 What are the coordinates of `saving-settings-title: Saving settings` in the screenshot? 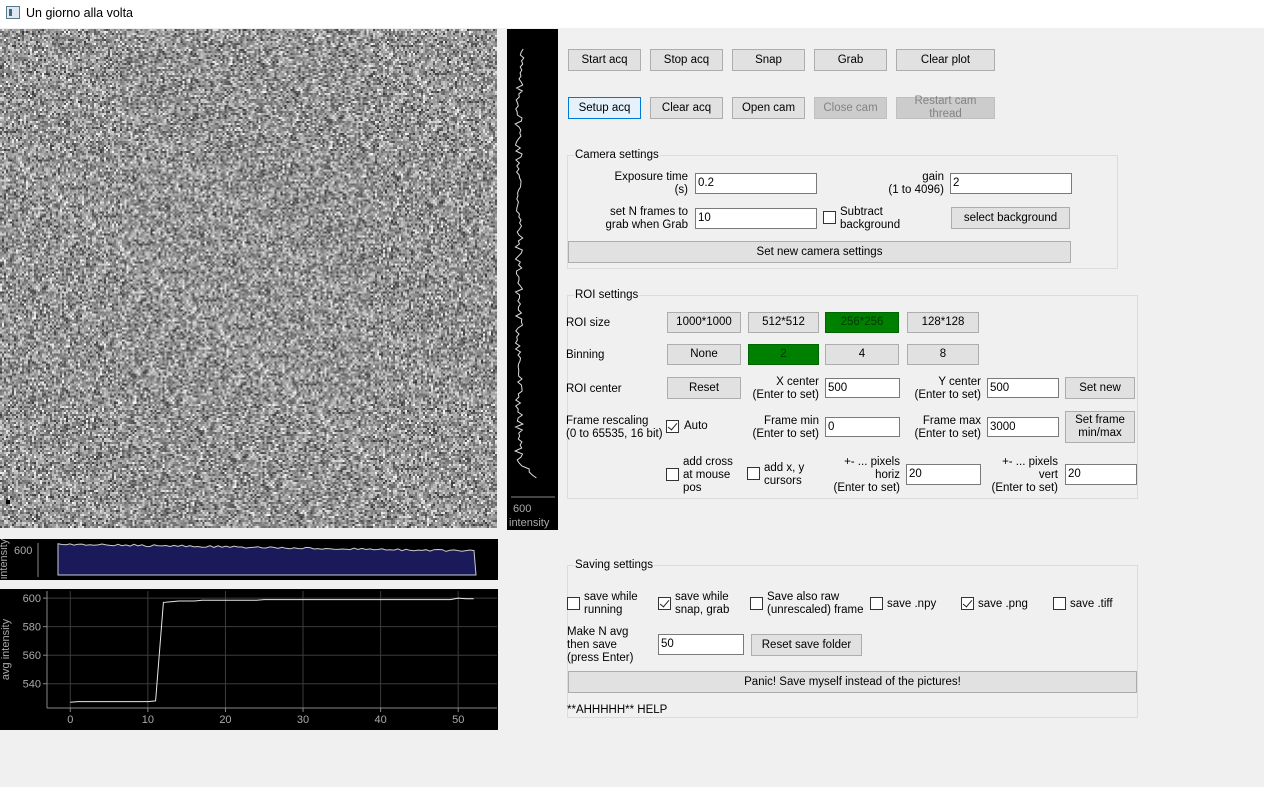 It's located at (614, 565).